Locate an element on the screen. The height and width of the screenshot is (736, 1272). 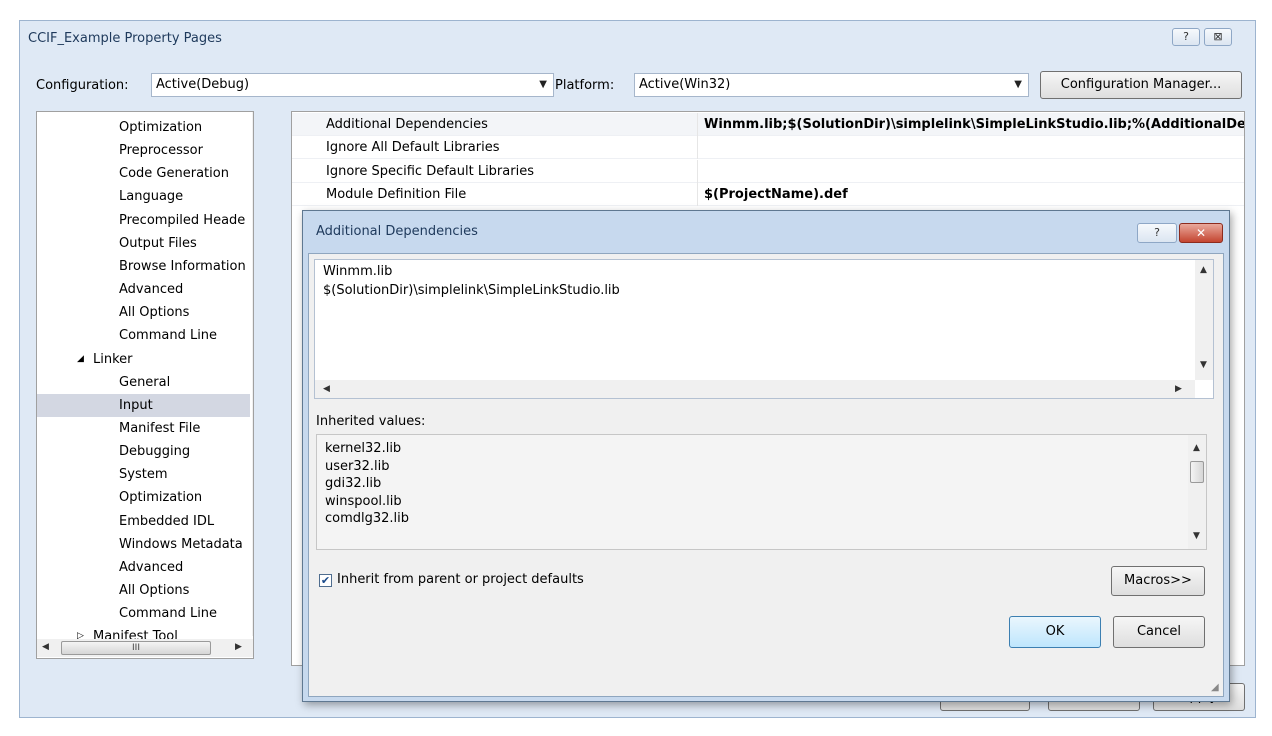
platform-dropdown: Active(Win32) ▼ is located at coordinates (831, 85).